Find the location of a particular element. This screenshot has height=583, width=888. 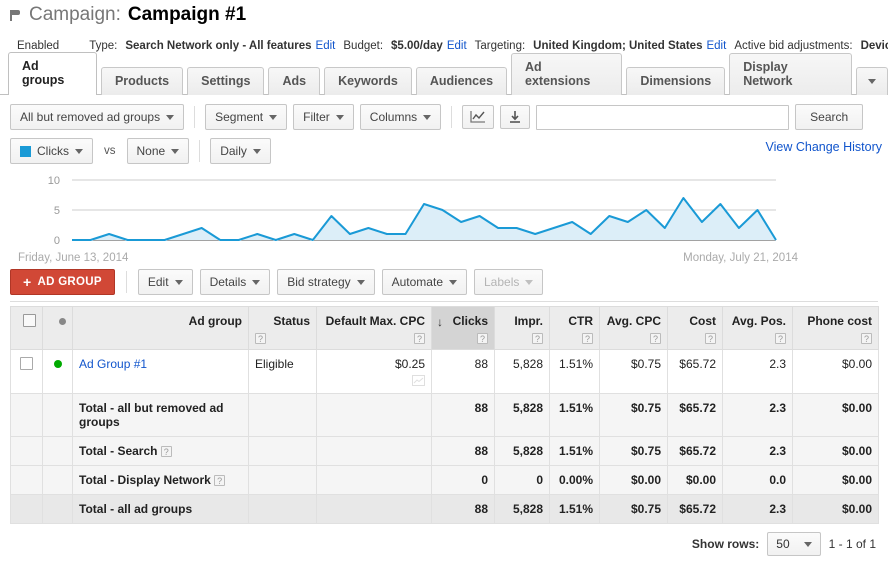

select-all-header is located at coordinates (26, 328).